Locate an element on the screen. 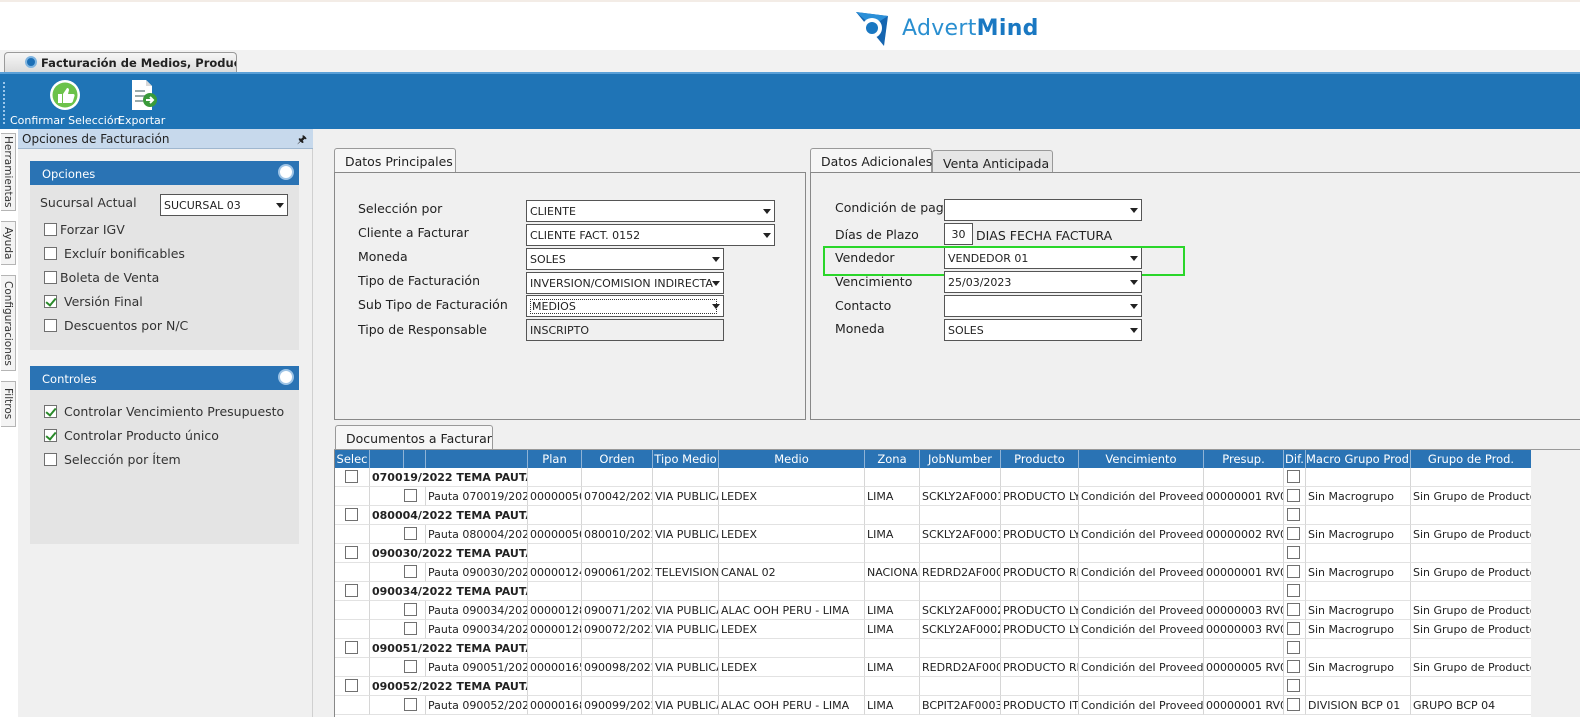 The height and width of the screenshot is (717, 1580). side-tab-ayuda: Ayuda is located at coordinates (8, 243).